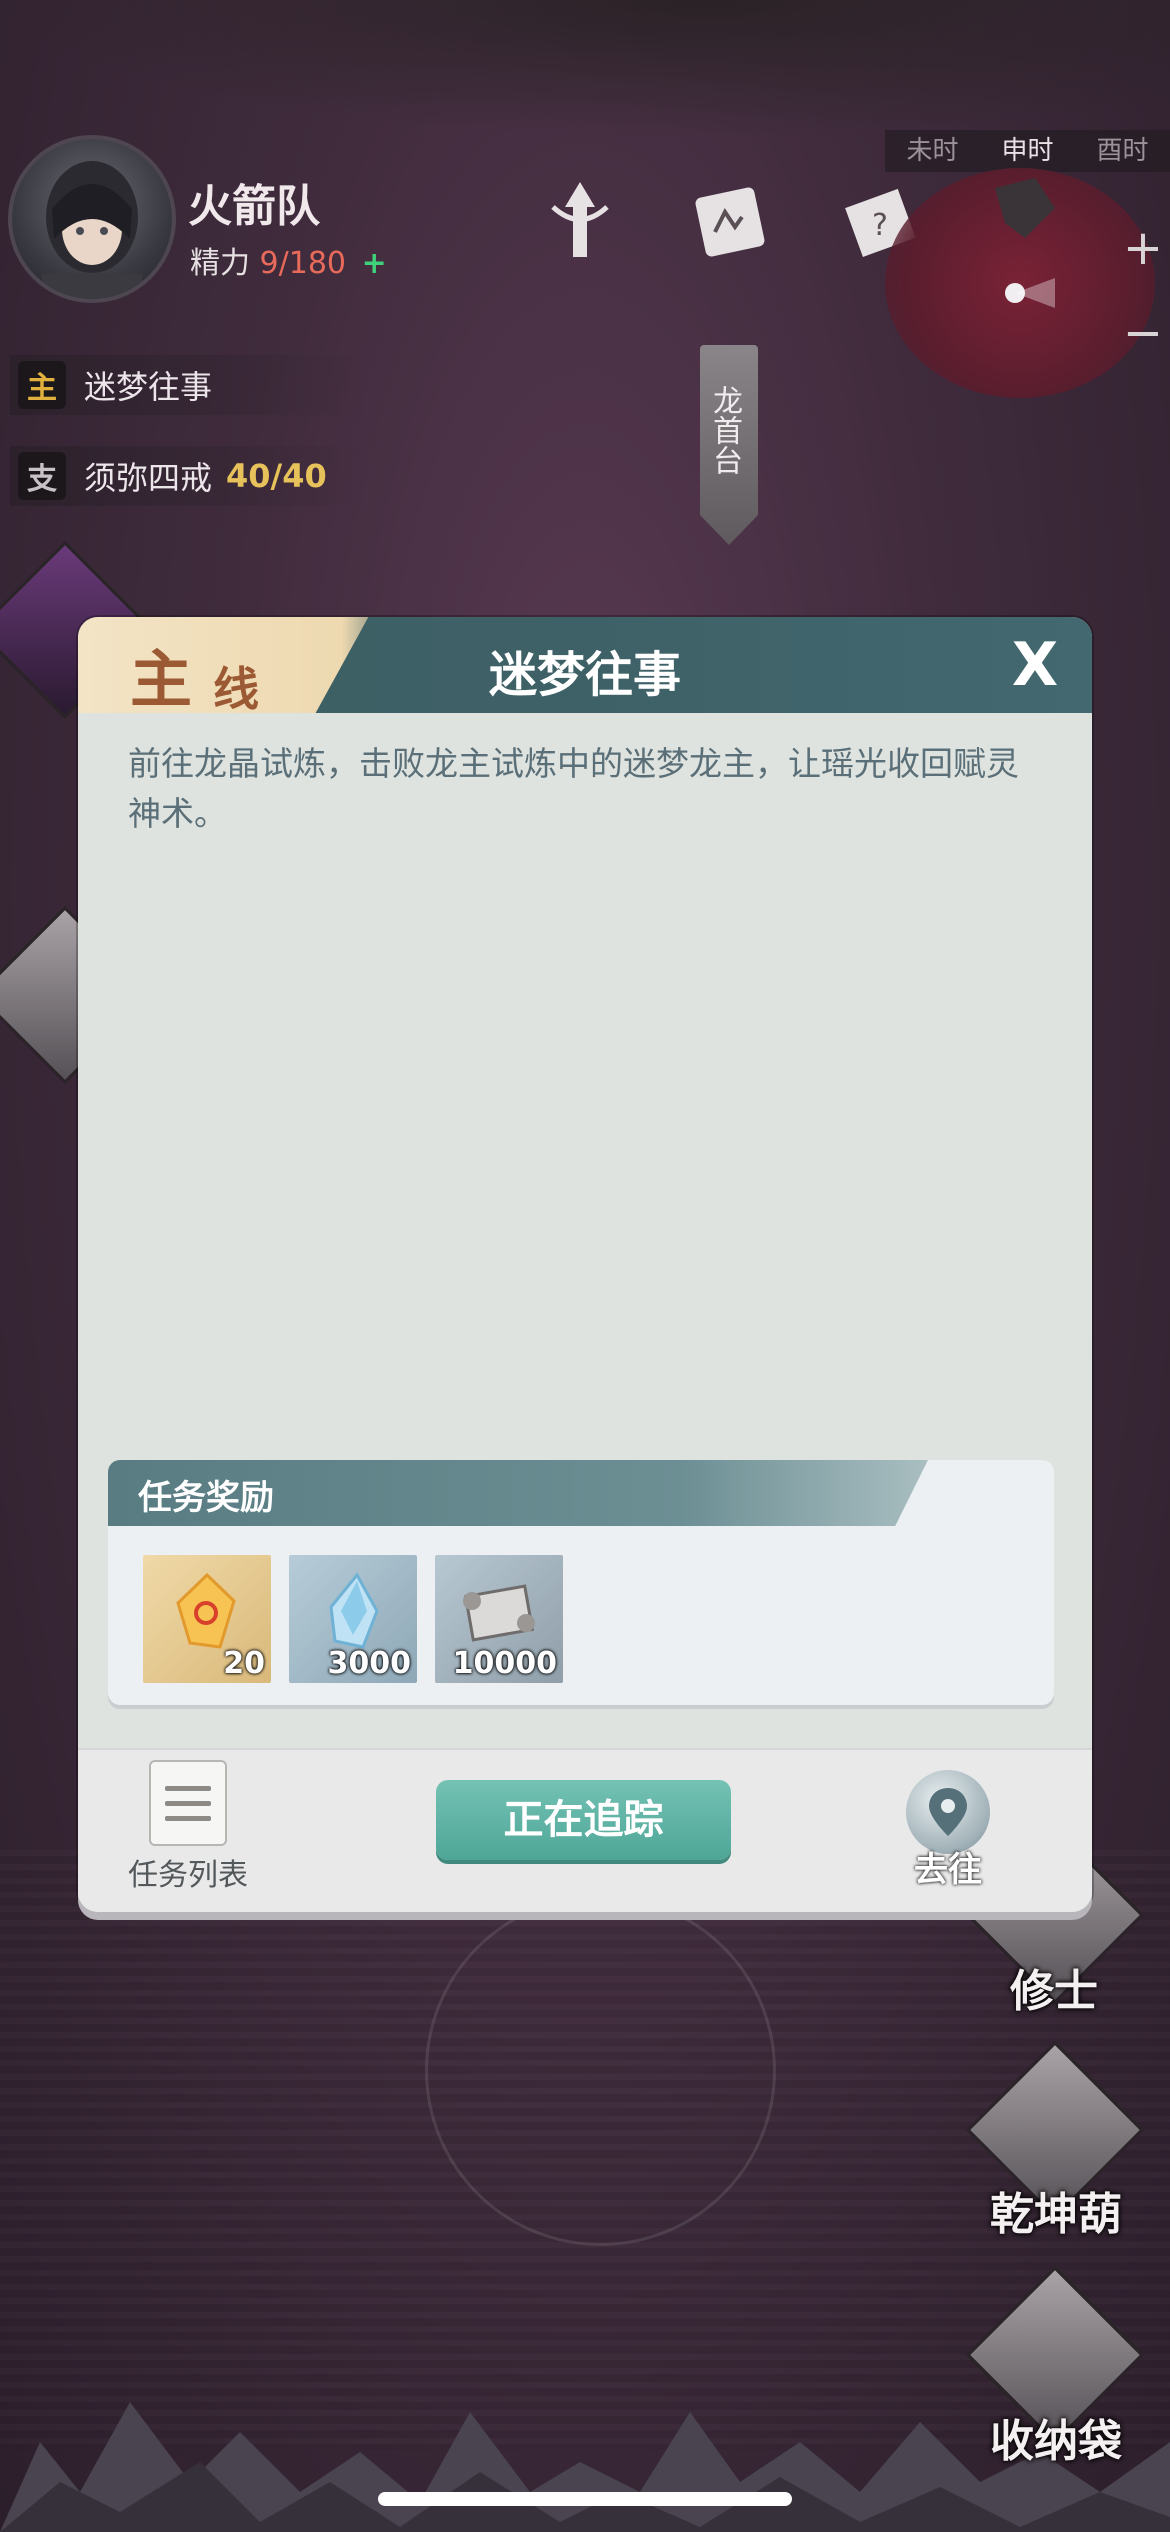 This screenshot has width=1170, height=2532. I want to click on zoom-out-button: −, so click(1143, 333).